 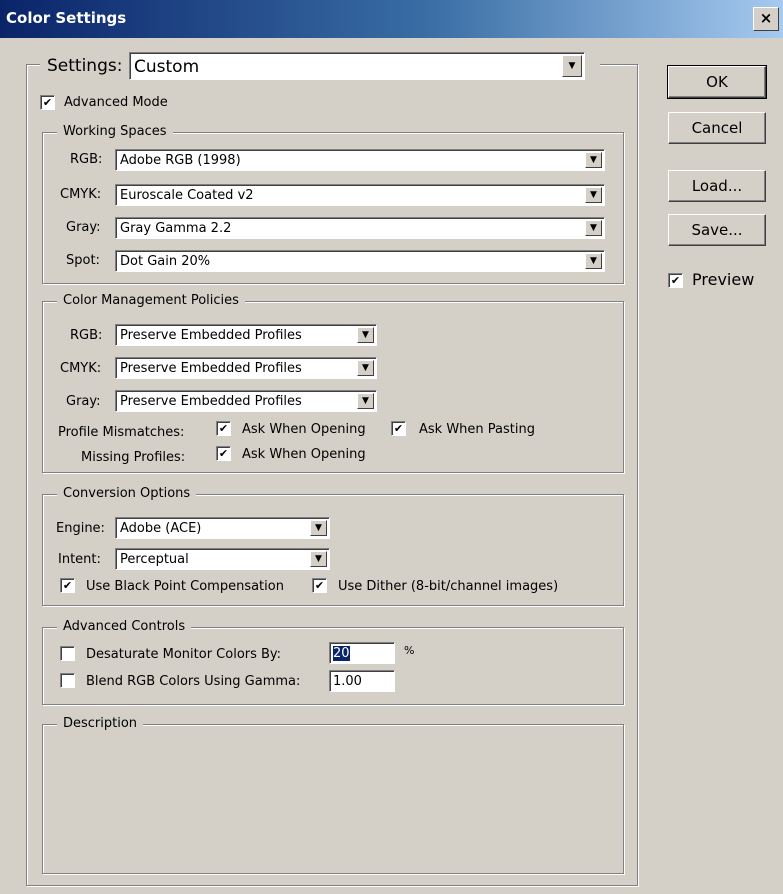 What do you see at coordinates (211, 335) in the screenshot?
I see `pol-rgb-value: Preserve Embedded Profiles` at bounding box center [211, 335].